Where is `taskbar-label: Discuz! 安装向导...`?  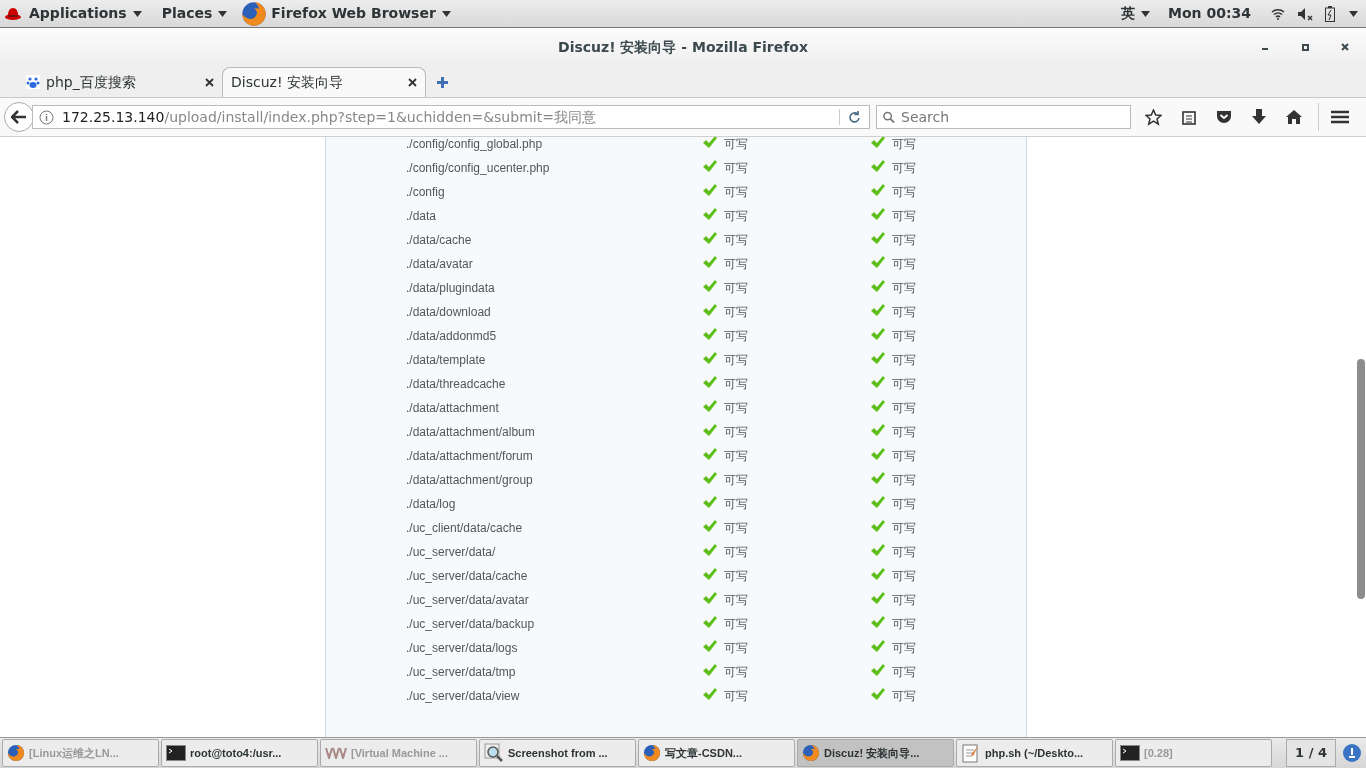 taskbar-label: Discuz! 安装向导... is located at coordinates (872, 753).